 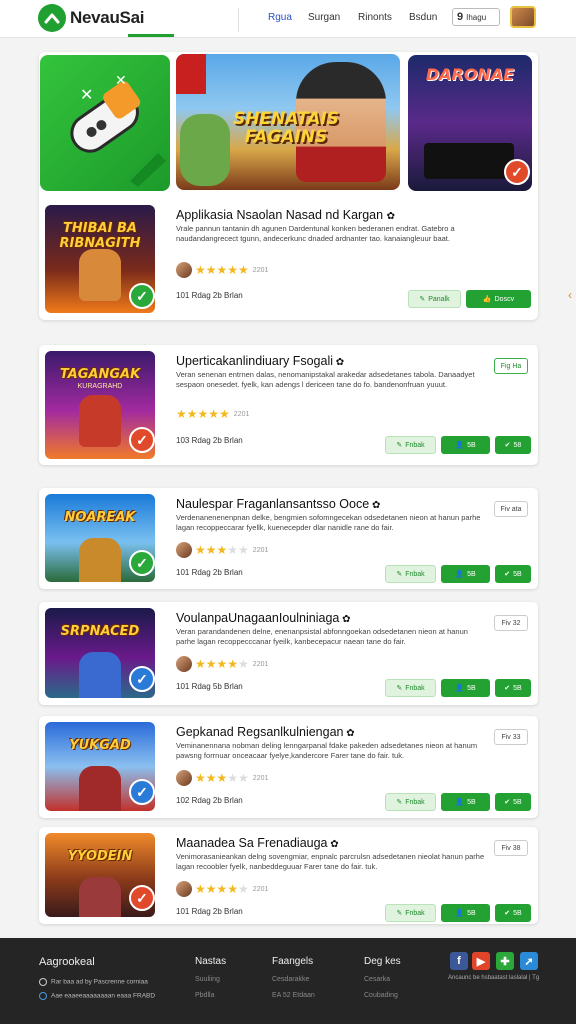 I want to click on search-icon: 9, so click(x=460, y=17).